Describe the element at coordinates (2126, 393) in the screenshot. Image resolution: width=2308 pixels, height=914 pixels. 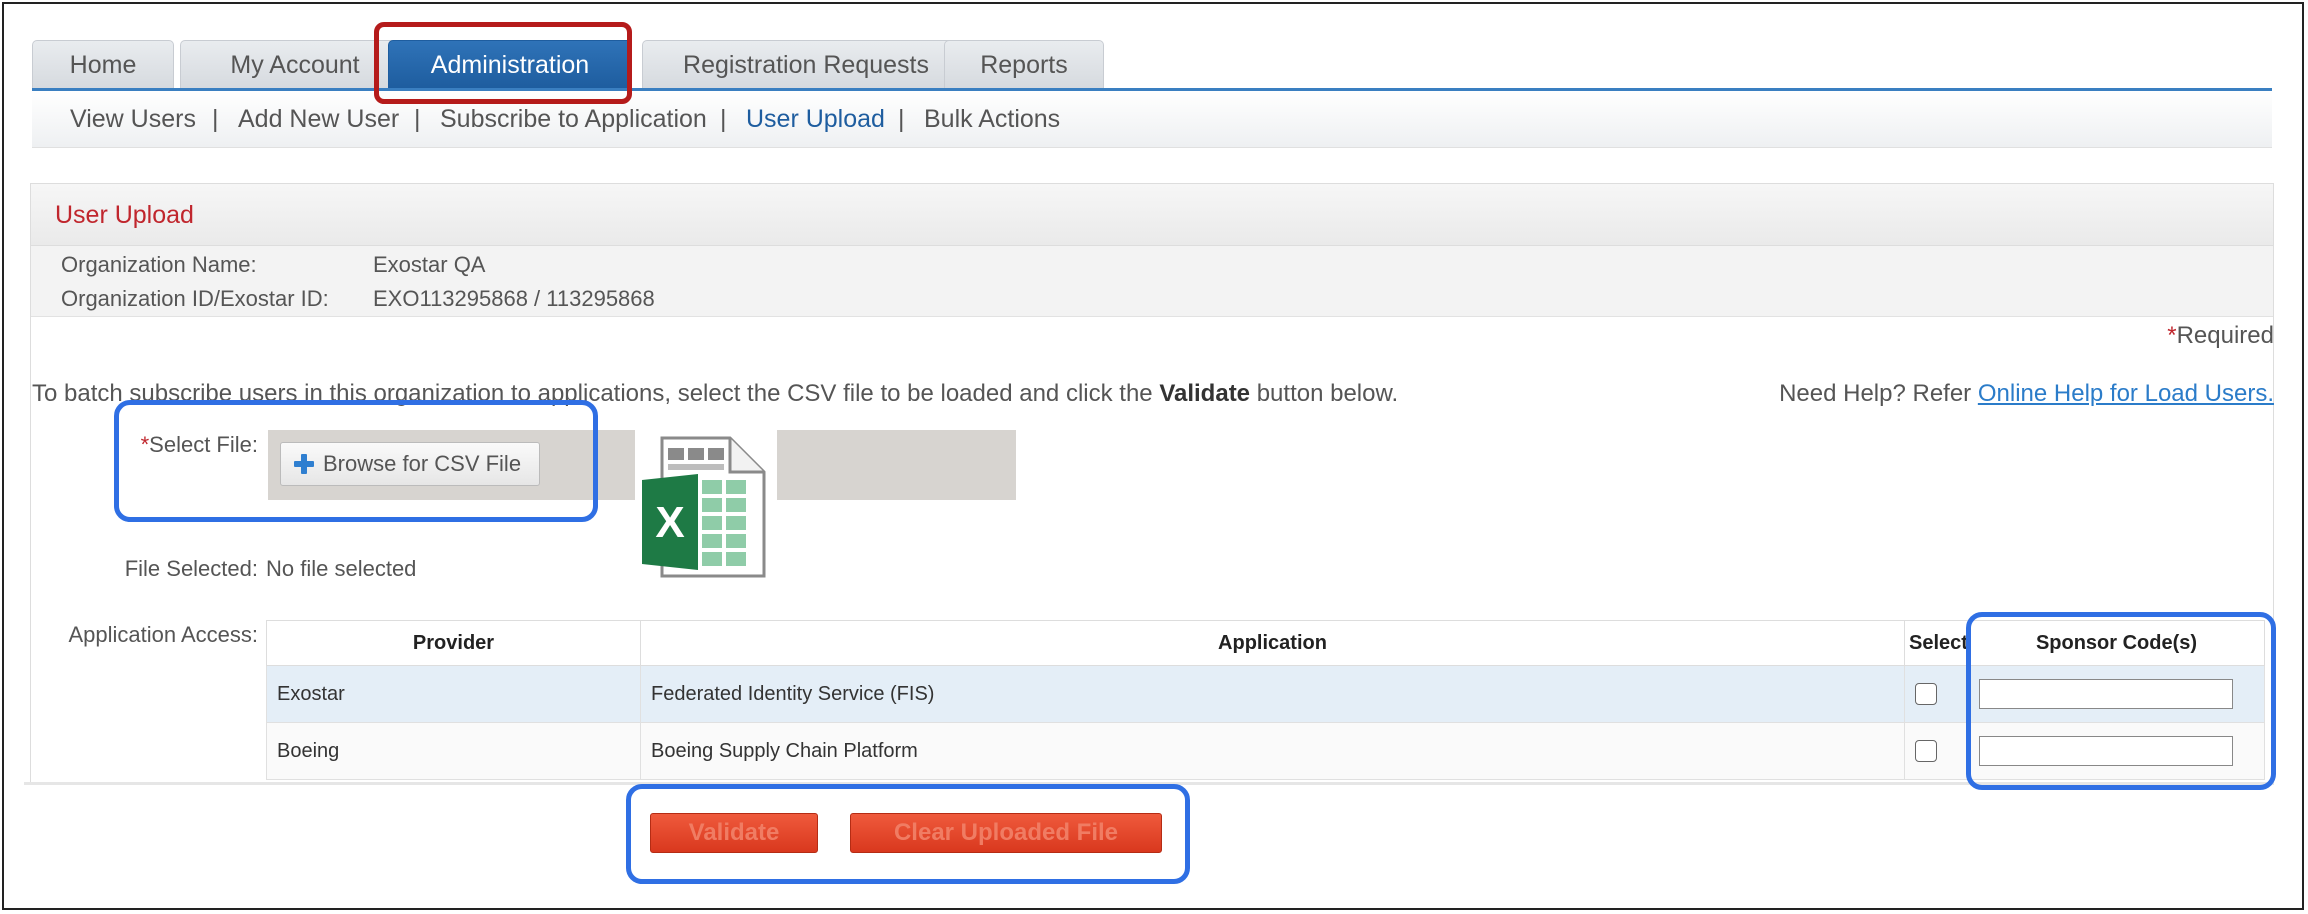
I see `online-help-link: Online Help for Load Users.` at that location.